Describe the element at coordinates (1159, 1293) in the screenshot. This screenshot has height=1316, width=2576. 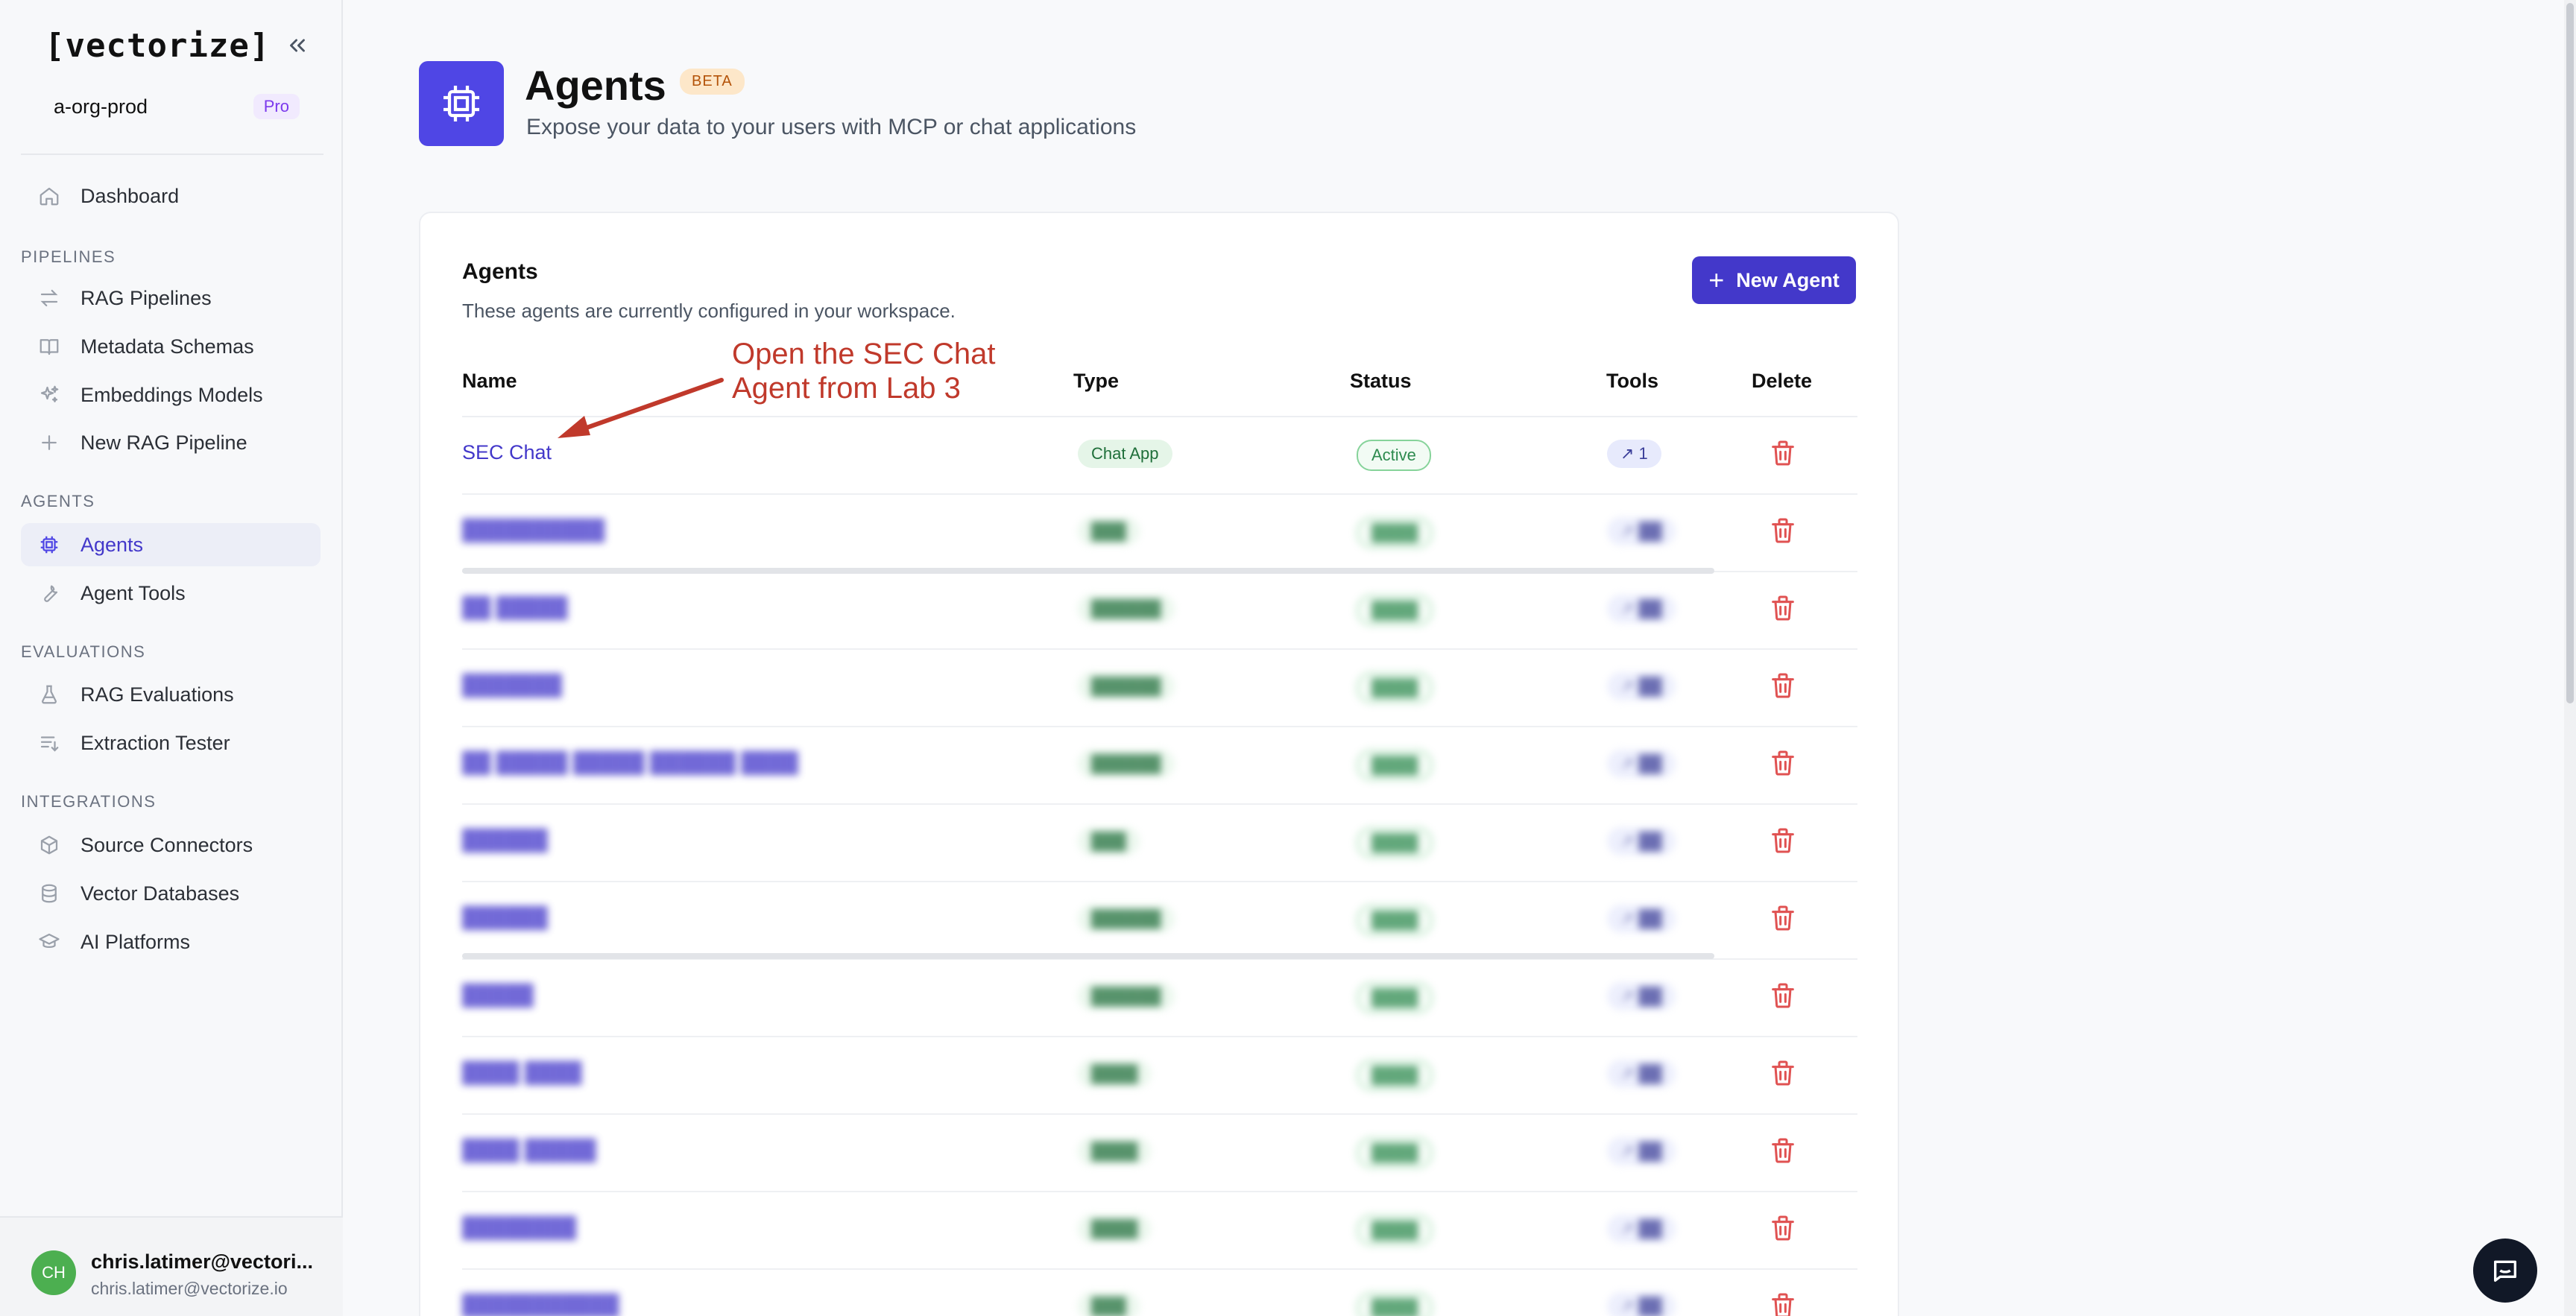
I see `table-row: ███████████ ███ ████ ↗ ██` at that location.